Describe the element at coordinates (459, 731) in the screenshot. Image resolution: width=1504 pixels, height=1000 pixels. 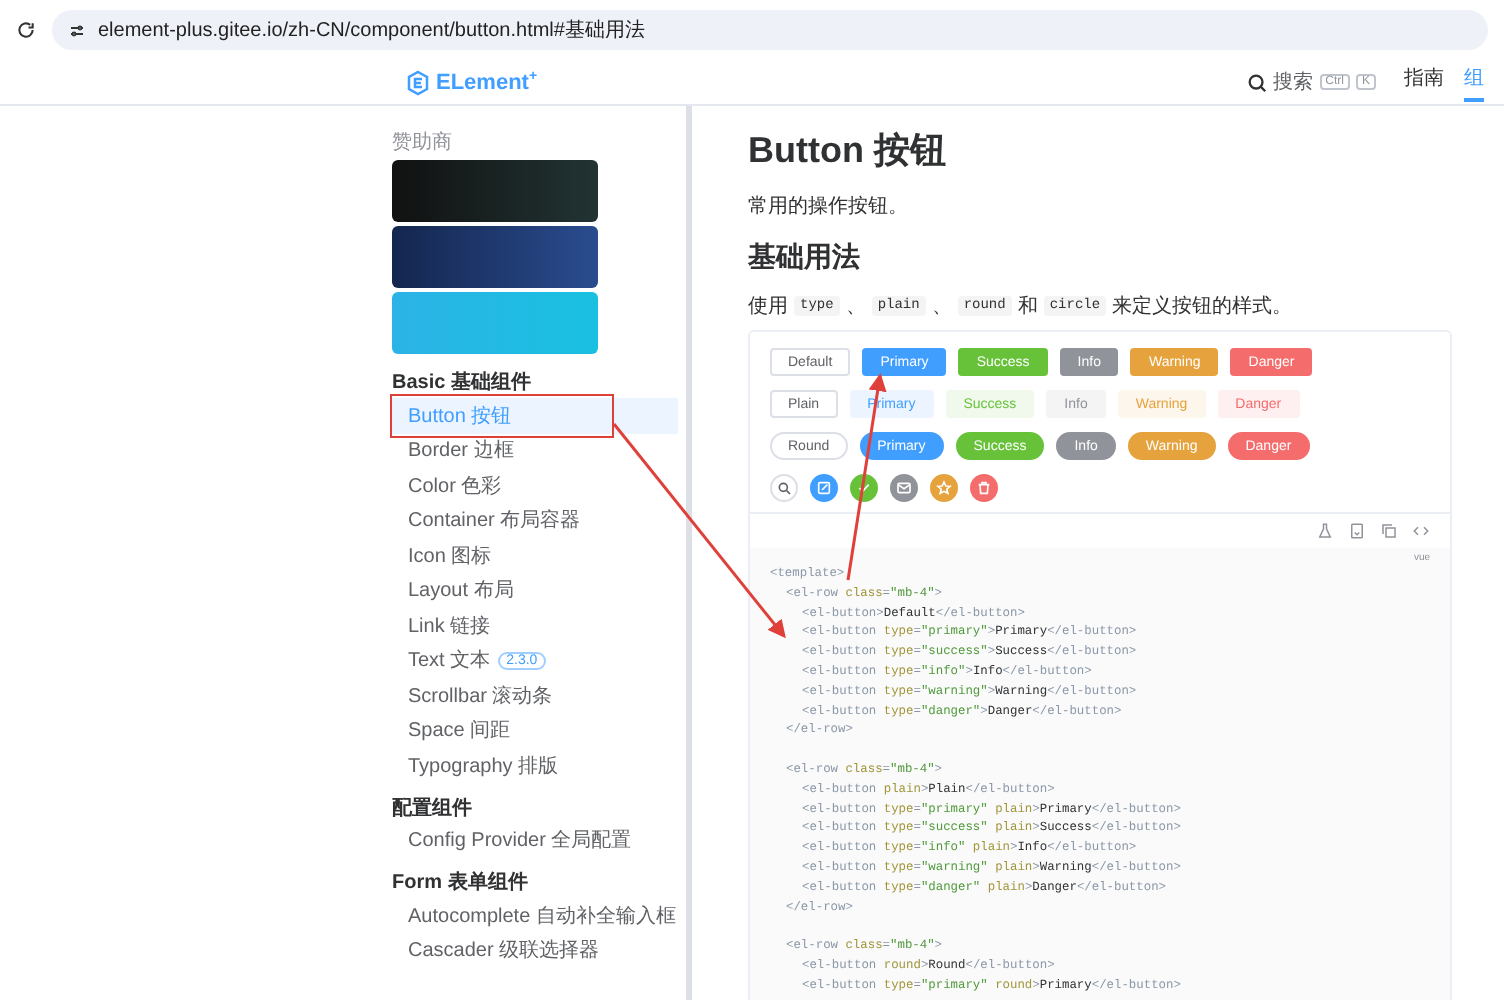
I see `sidebar-item-label: Space 间距` at that location.